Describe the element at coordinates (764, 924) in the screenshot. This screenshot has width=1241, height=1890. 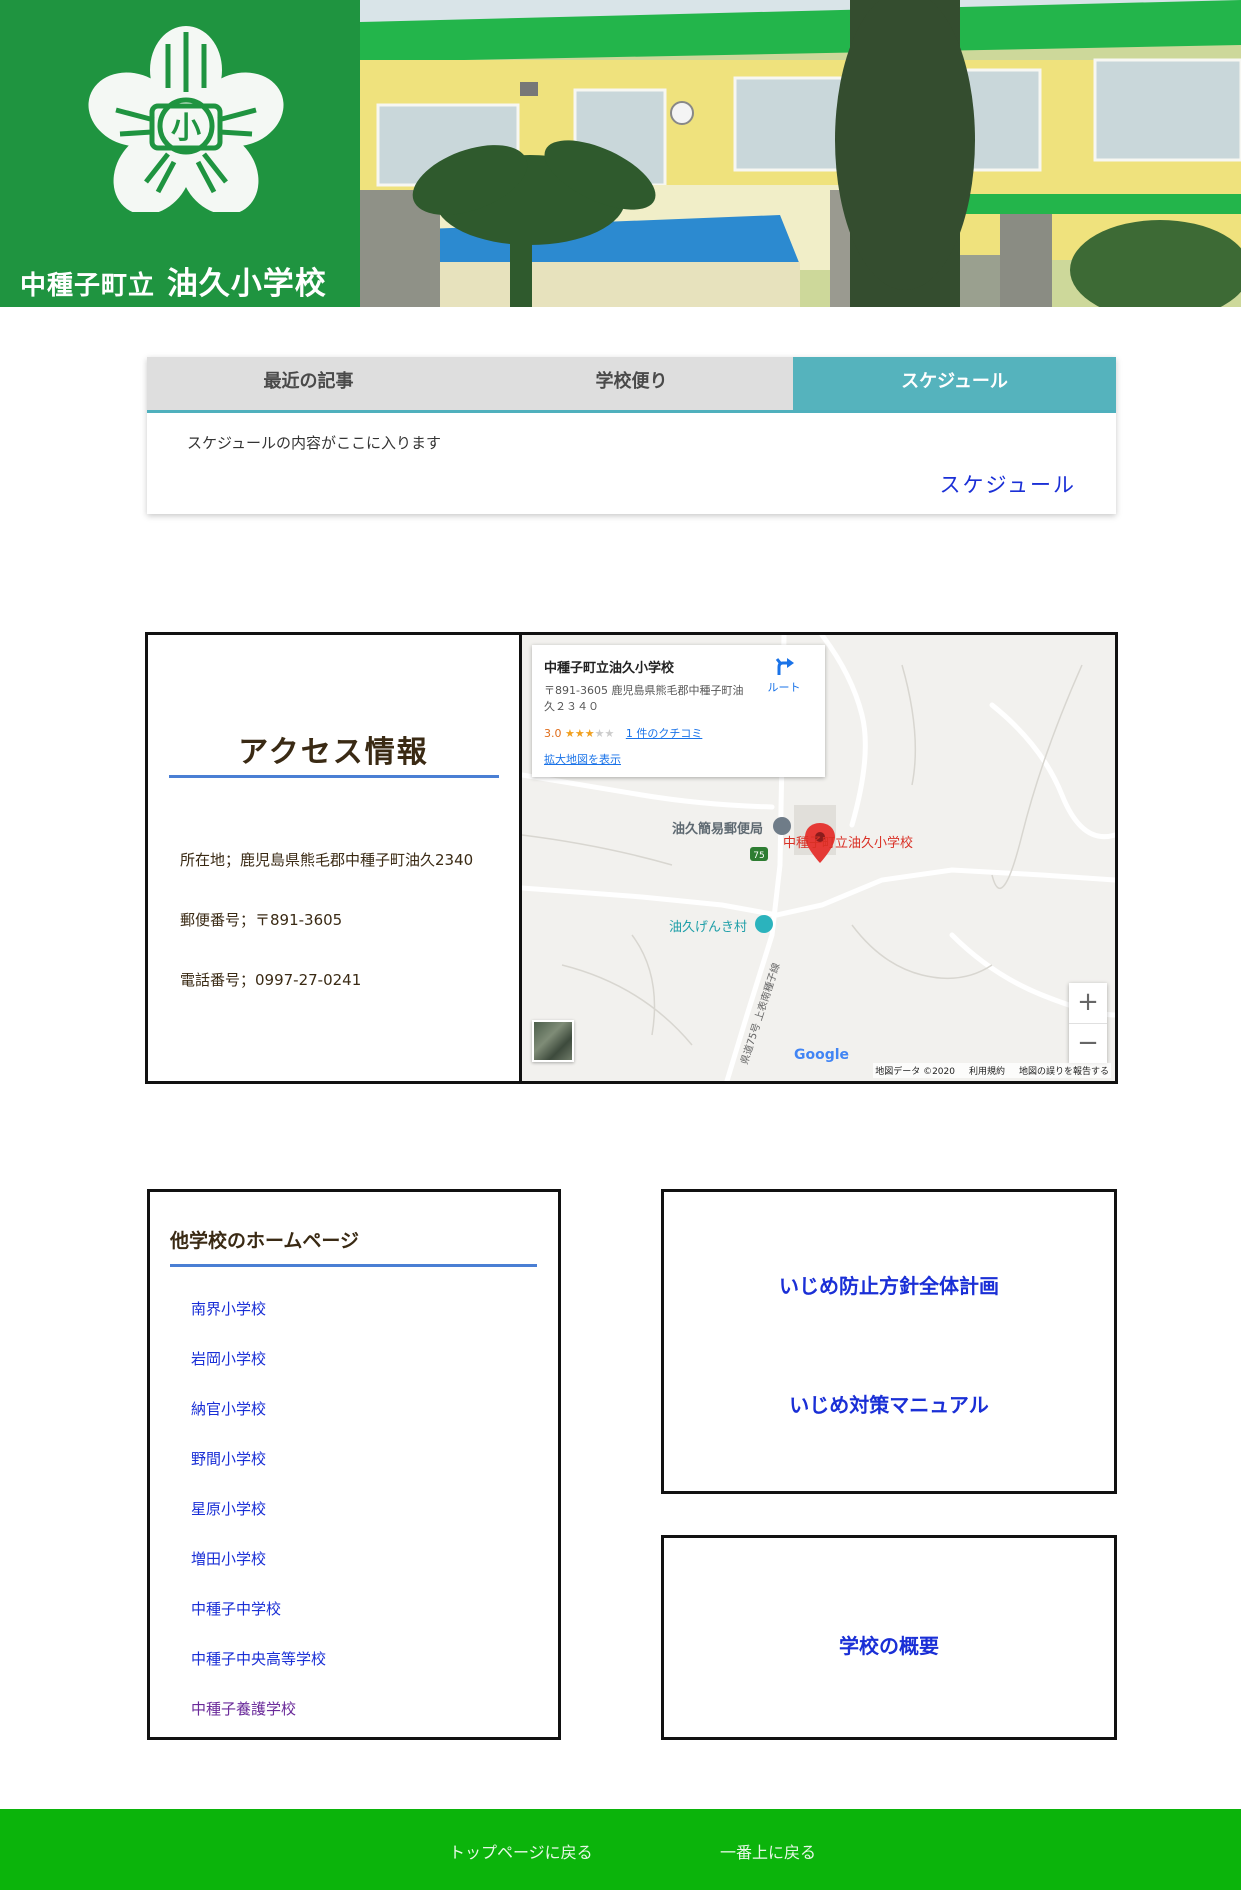
I see `park-icon` at that location.